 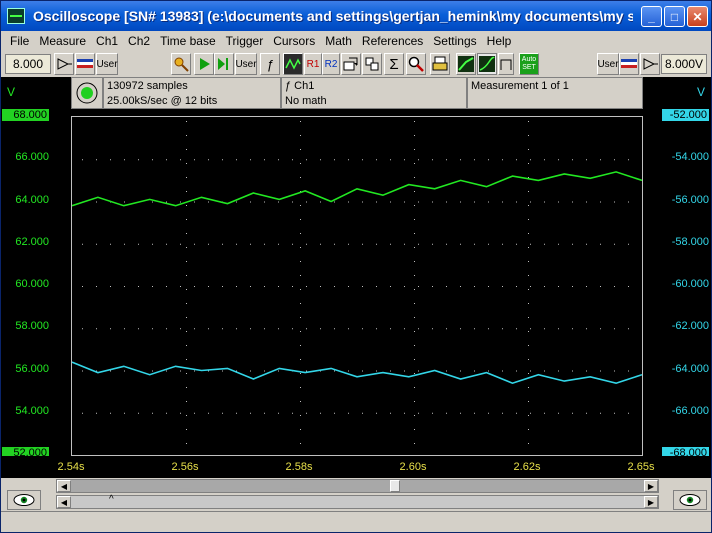 I want to click on ch2-tick-label: -58.000, so click(x=690, y=241).